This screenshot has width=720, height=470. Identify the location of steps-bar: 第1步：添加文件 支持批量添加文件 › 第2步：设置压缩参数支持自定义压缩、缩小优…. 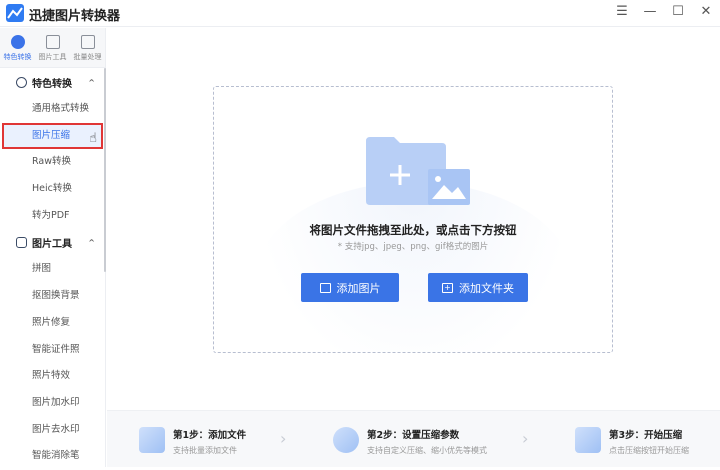
(413, 438).